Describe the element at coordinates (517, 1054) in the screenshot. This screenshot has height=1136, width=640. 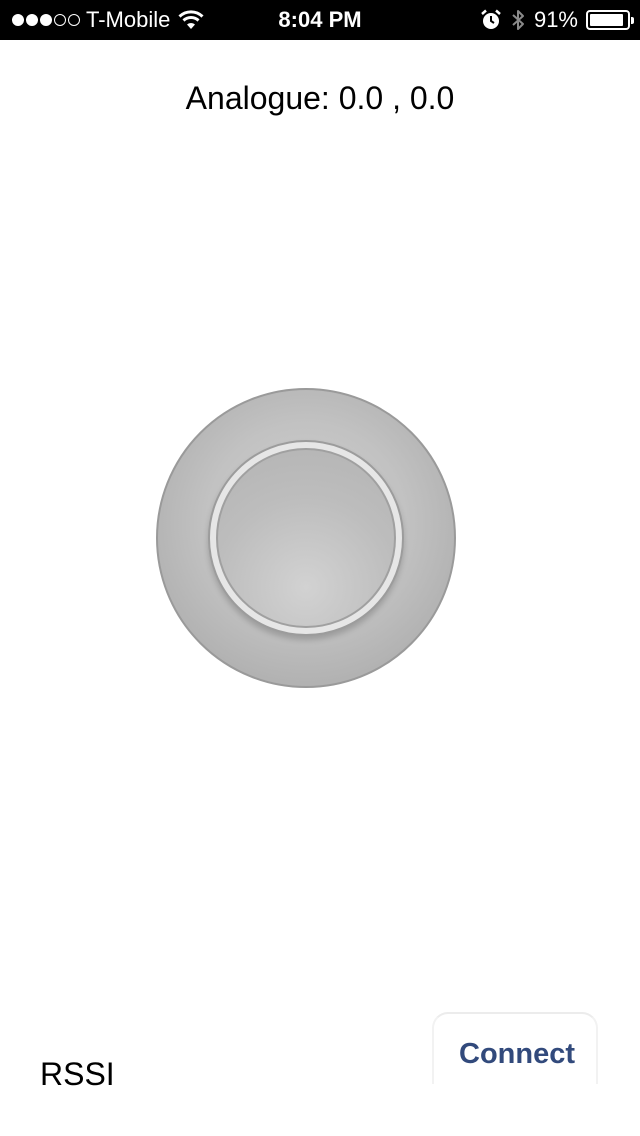
I see `connect-button-label: Connect` at that location.